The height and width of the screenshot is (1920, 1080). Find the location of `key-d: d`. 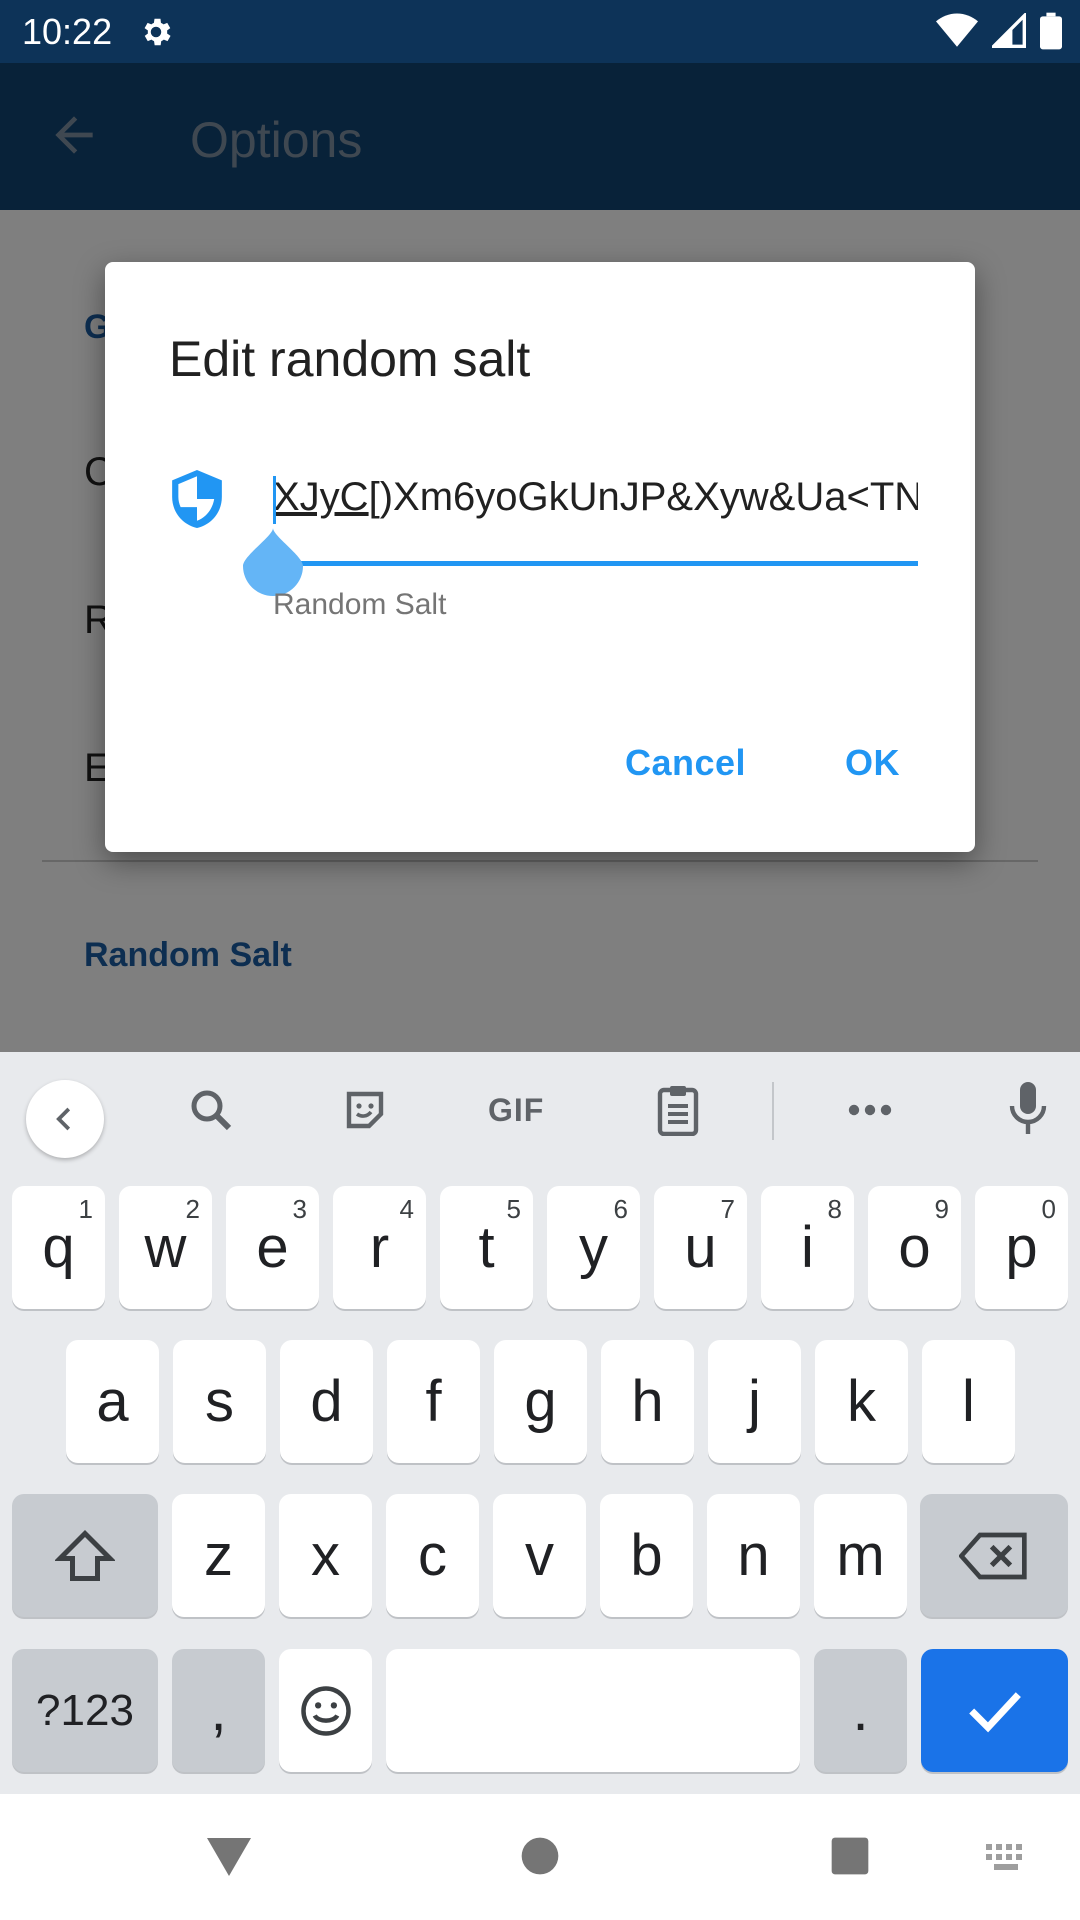

key-d: d is located at coordinates (326, 1401).